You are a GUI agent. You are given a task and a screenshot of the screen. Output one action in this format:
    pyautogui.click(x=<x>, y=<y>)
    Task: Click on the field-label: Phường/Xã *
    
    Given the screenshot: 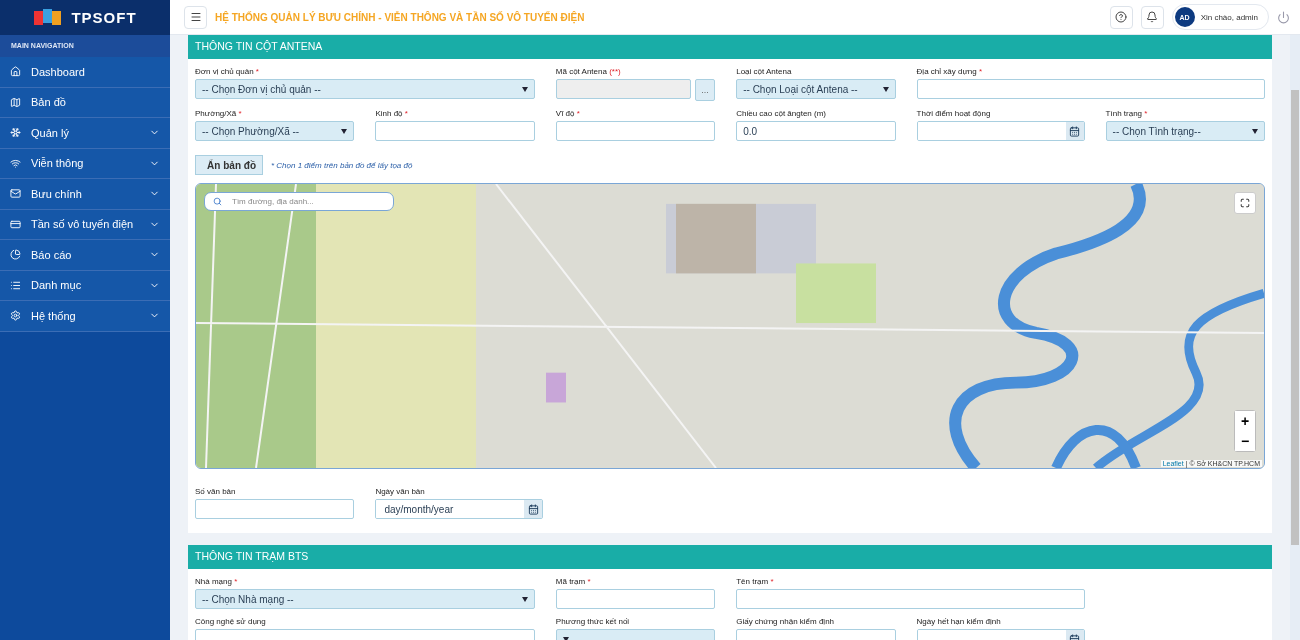 What is the action you would take?
    pyautogui.click(x=219, y=113)
    